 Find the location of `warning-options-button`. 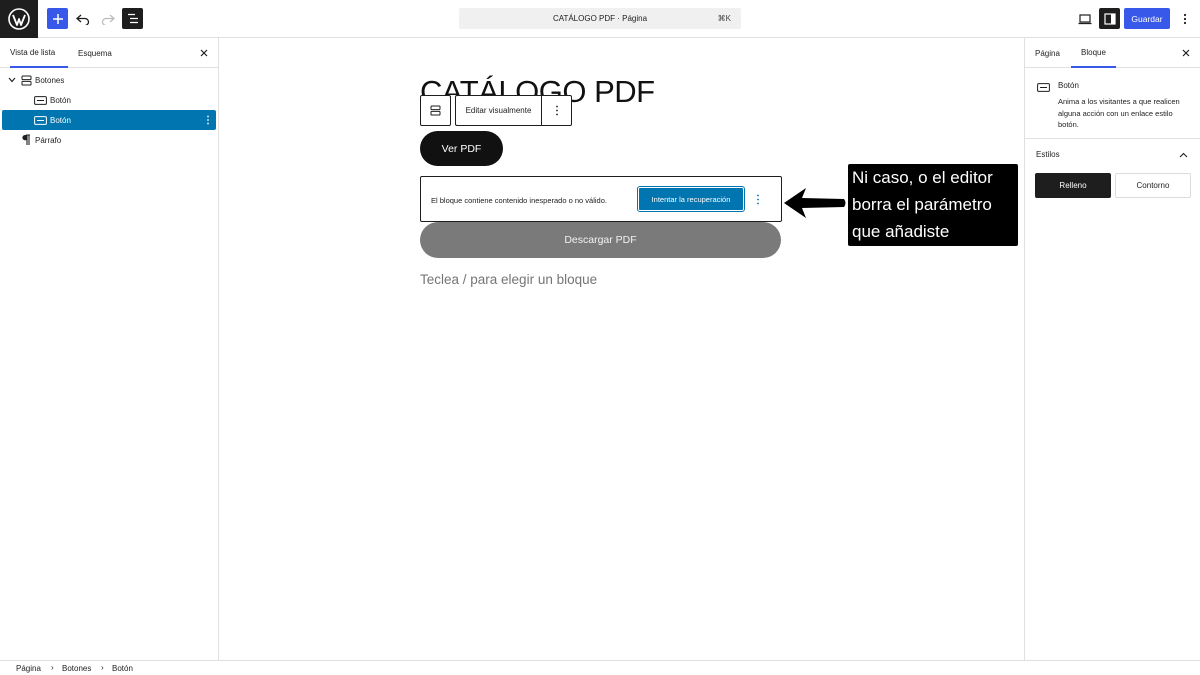

warning-options-button is located at coordinates (758, 199).